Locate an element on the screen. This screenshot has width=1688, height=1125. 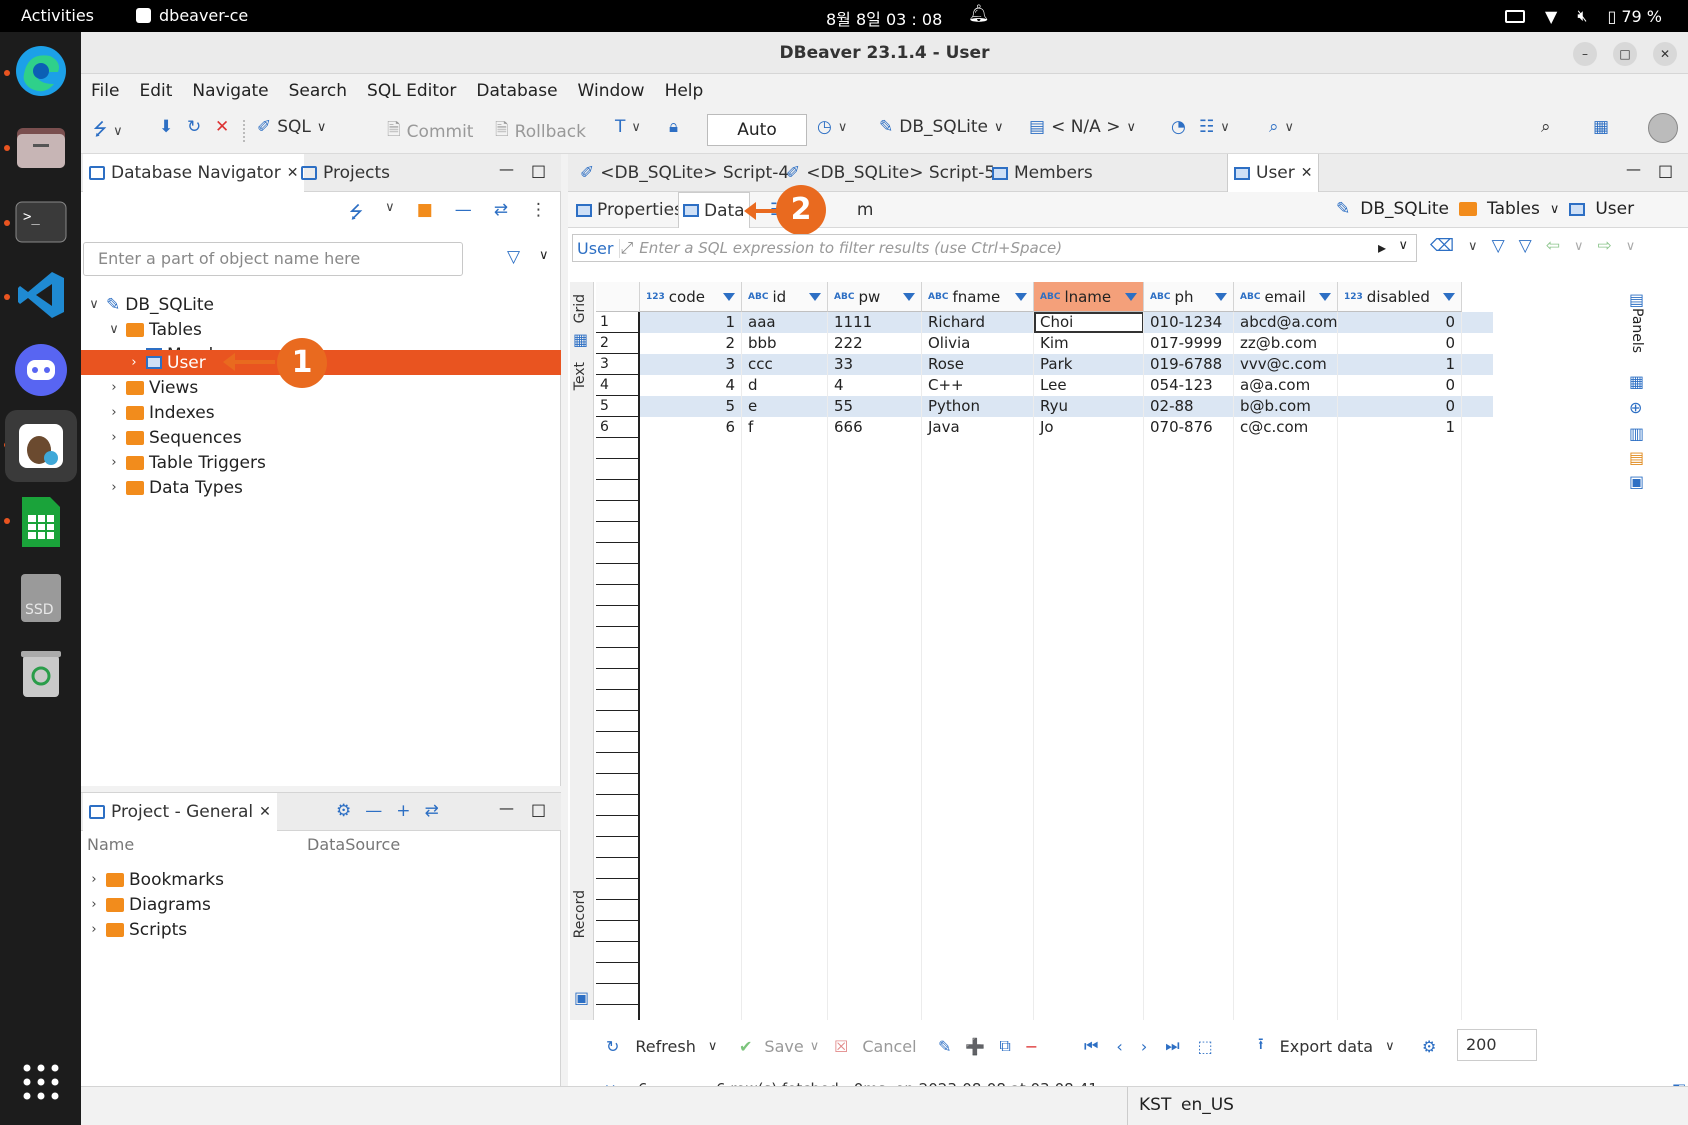
ssd-drive-icon: SSD is located at coordinates (41, 598).